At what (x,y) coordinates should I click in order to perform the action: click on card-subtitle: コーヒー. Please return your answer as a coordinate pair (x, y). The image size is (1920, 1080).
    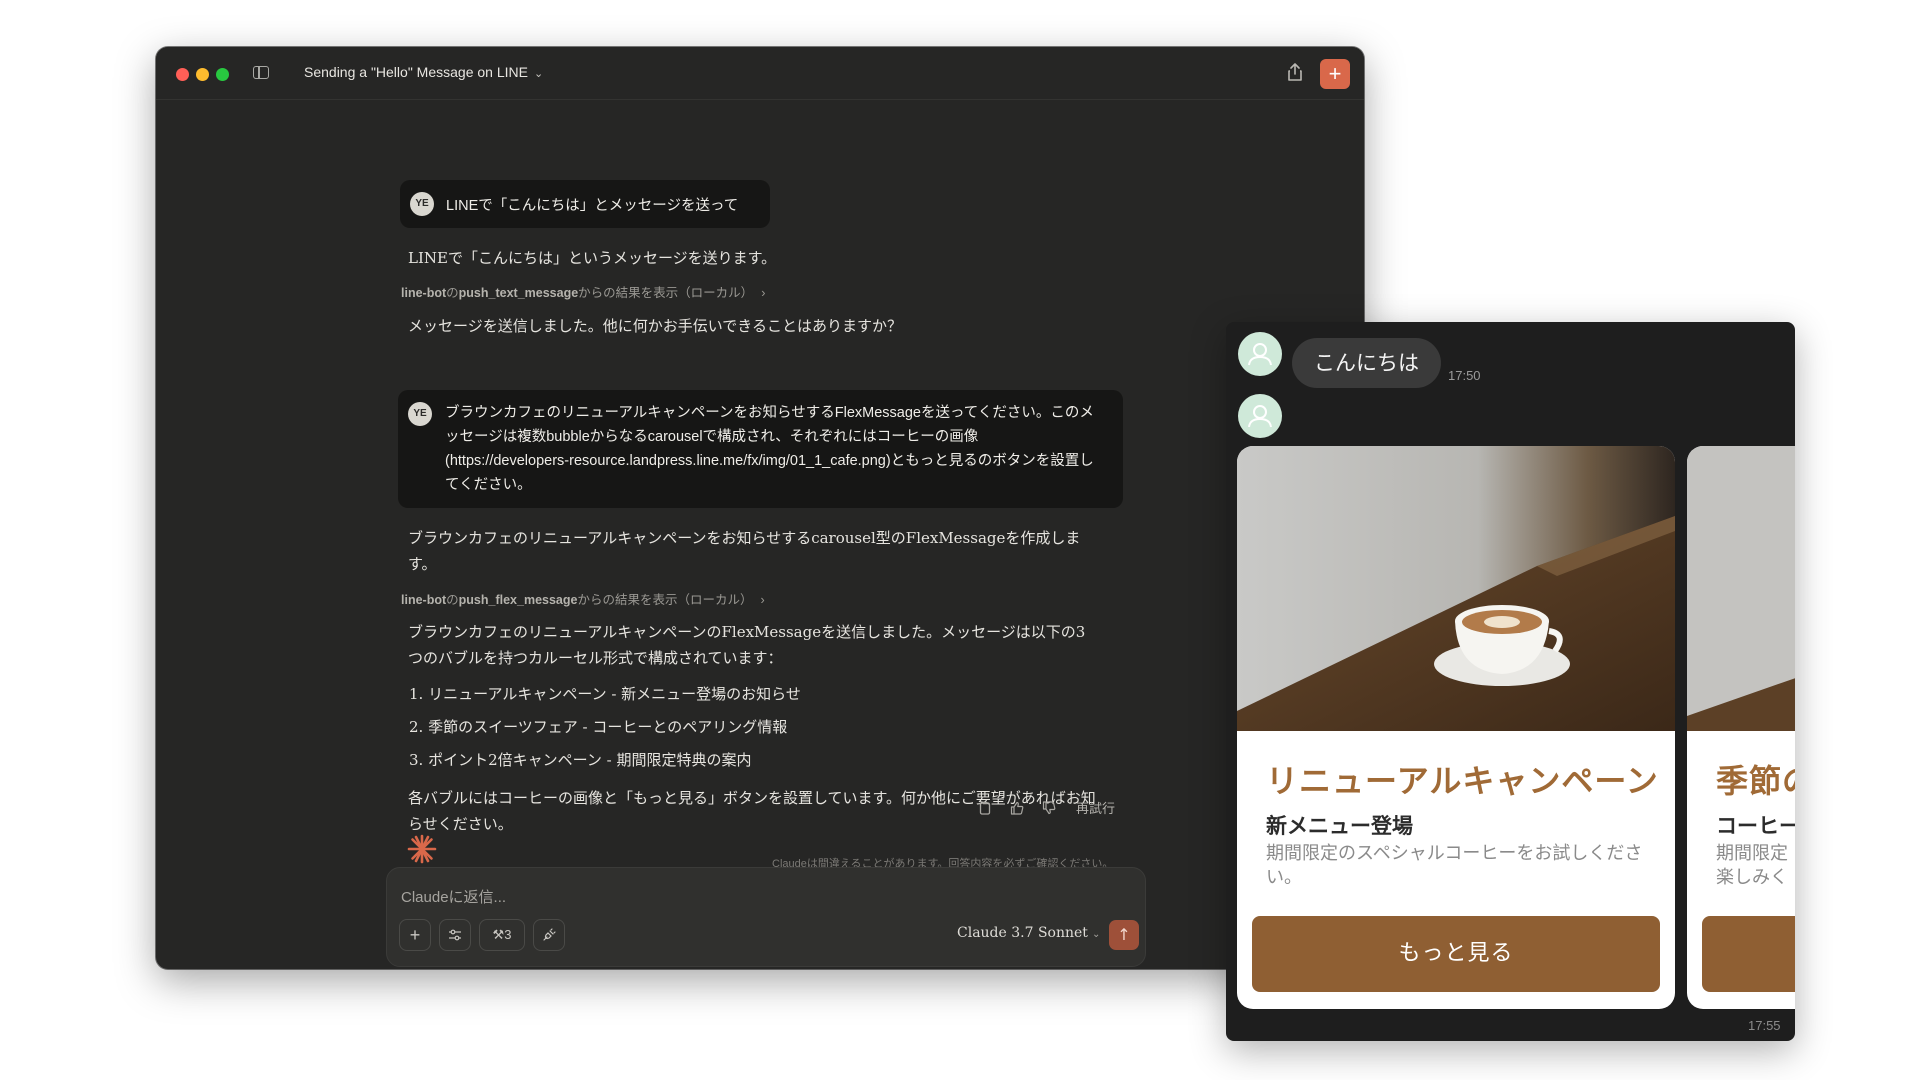
    Looking at the image, I should click on (1755, 826).